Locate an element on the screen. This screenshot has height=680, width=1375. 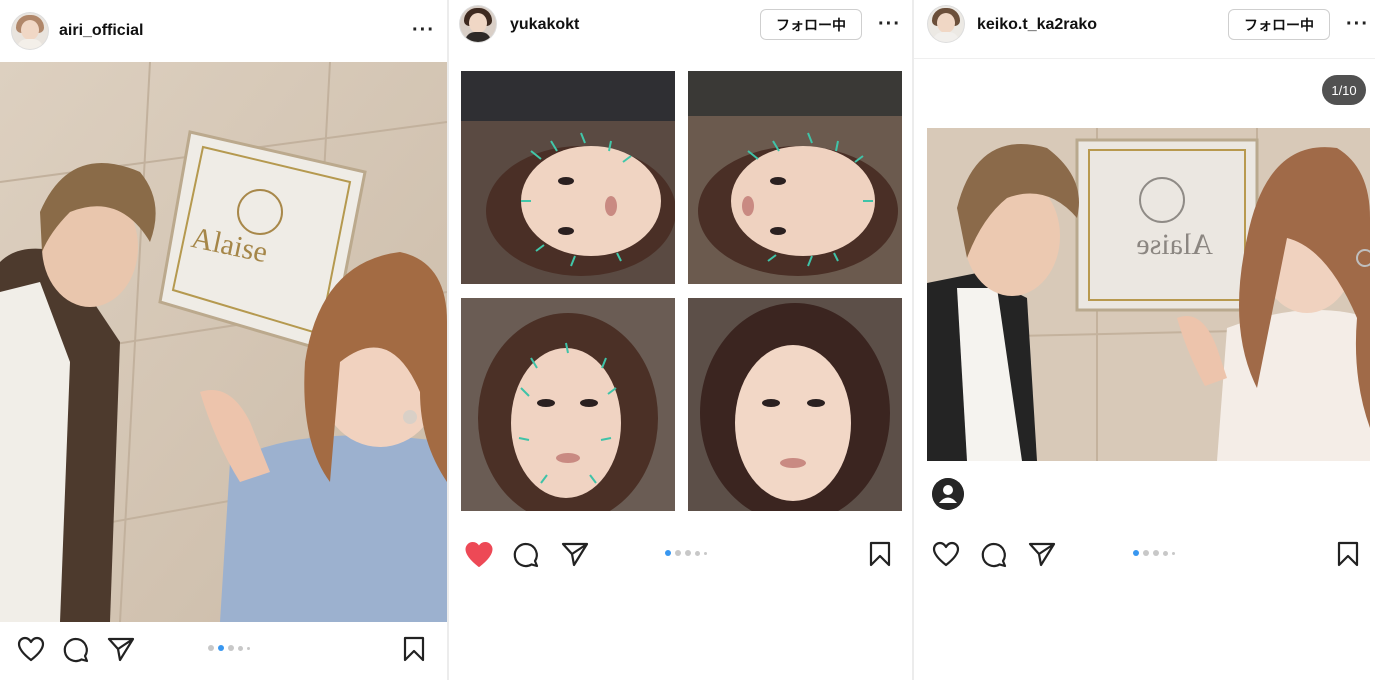
post-header: airi_official ··· is located at coordinates (223, 30).